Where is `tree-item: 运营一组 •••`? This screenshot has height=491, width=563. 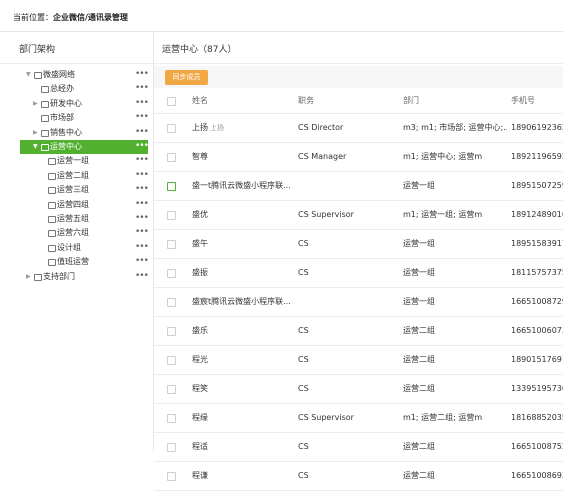
tree-item: 运营一组 ••• is located at coordinates (76, 161).